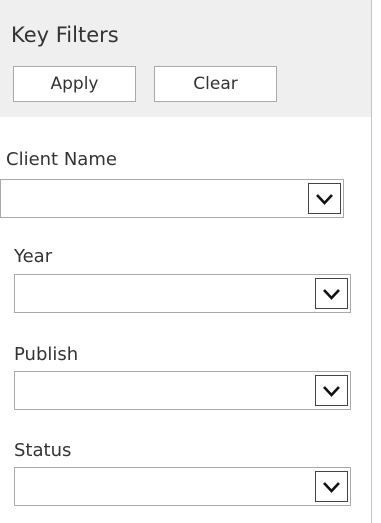 The height and width of the screenshot is (523, 381). What do you see at coordinates (61, 159) in the screenshot?
I see `client-name-label: Client Name` at bounding box center [61, 159].